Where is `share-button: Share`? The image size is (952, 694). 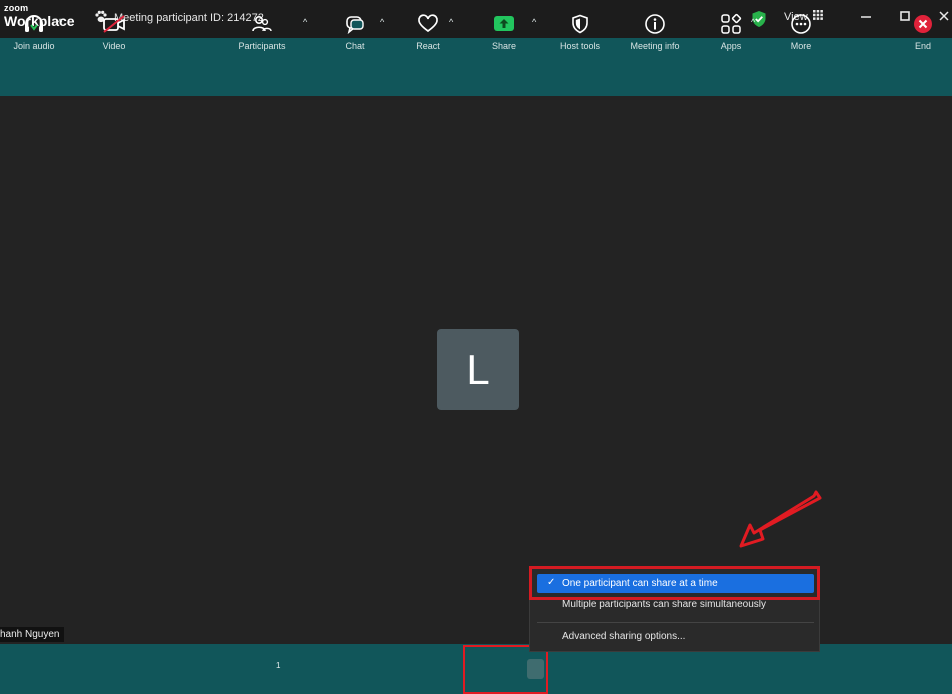 share-button: Share is located at coordinates (504, 25).